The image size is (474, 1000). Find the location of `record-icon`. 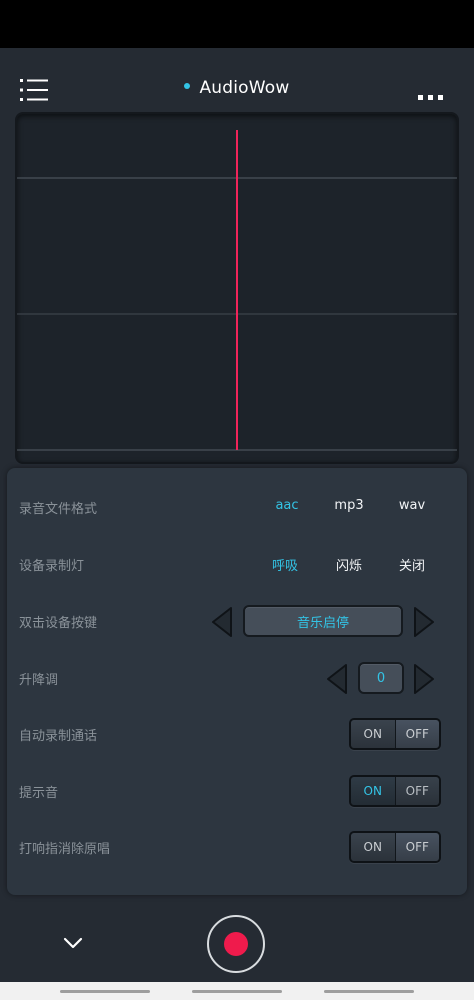

record-icon is located at coordinates (236, 944).